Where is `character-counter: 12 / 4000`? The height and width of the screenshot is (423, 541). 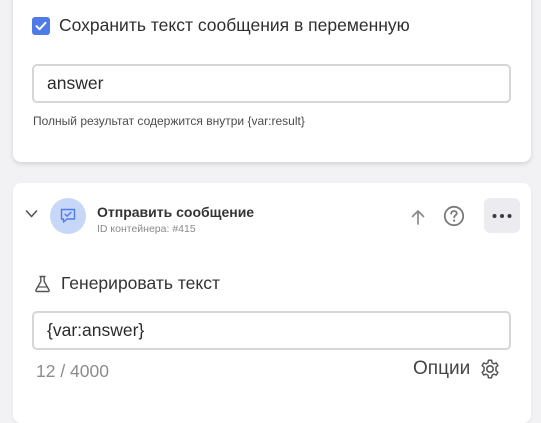
character-counter: 12 / 4000 is located at coordinates (72, 371).